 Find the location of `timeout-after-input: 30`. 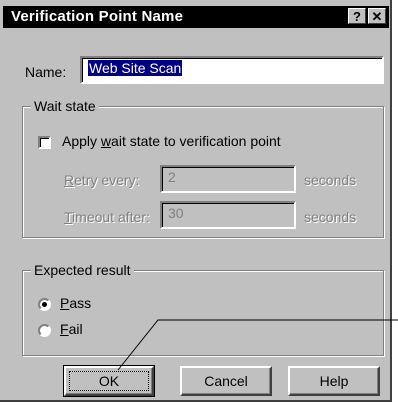

timeout-after-input: 30 is located at coordinates (228, 215).